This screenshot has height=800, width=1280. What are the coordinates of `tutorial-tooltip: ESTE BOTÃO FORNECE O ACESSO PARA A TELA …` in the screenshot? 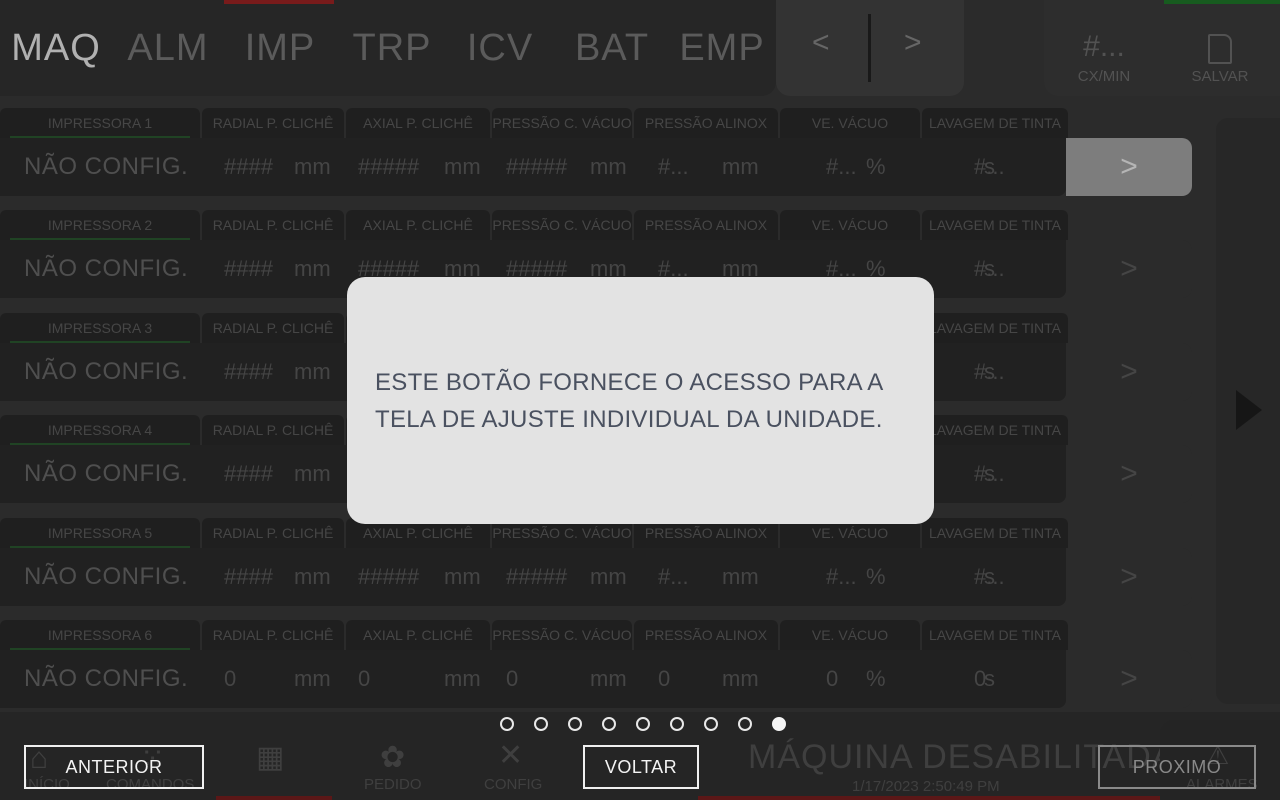 It's located at (640, 400).